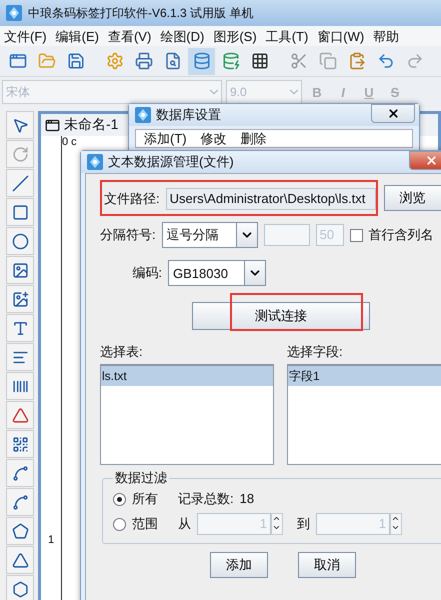  What do you see at coordinates (412, 198) in the screenshot?
I see `browse-button: 浏览` at bounding box center [412, 198].